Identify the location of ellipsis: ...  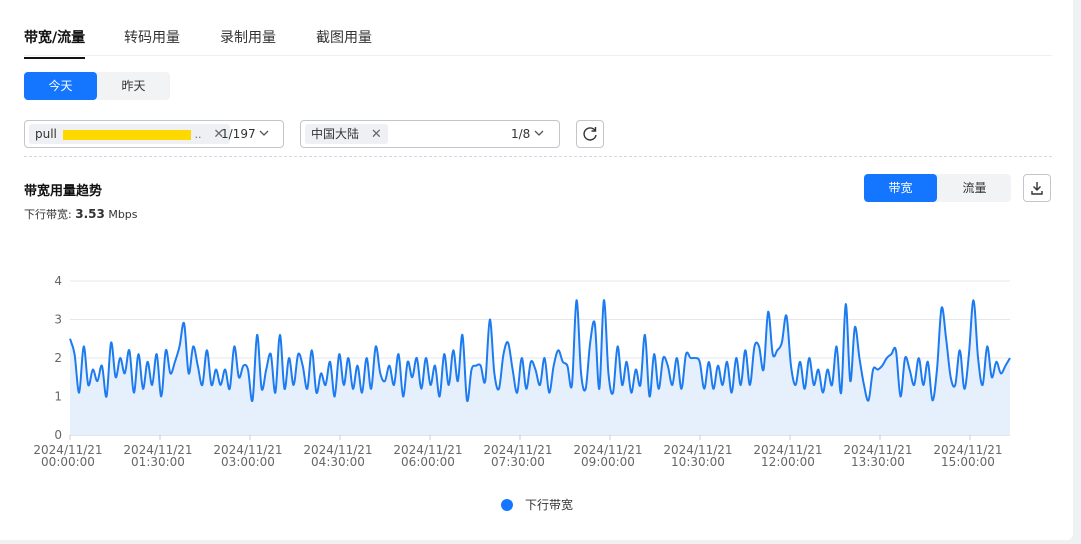
(198, 134).